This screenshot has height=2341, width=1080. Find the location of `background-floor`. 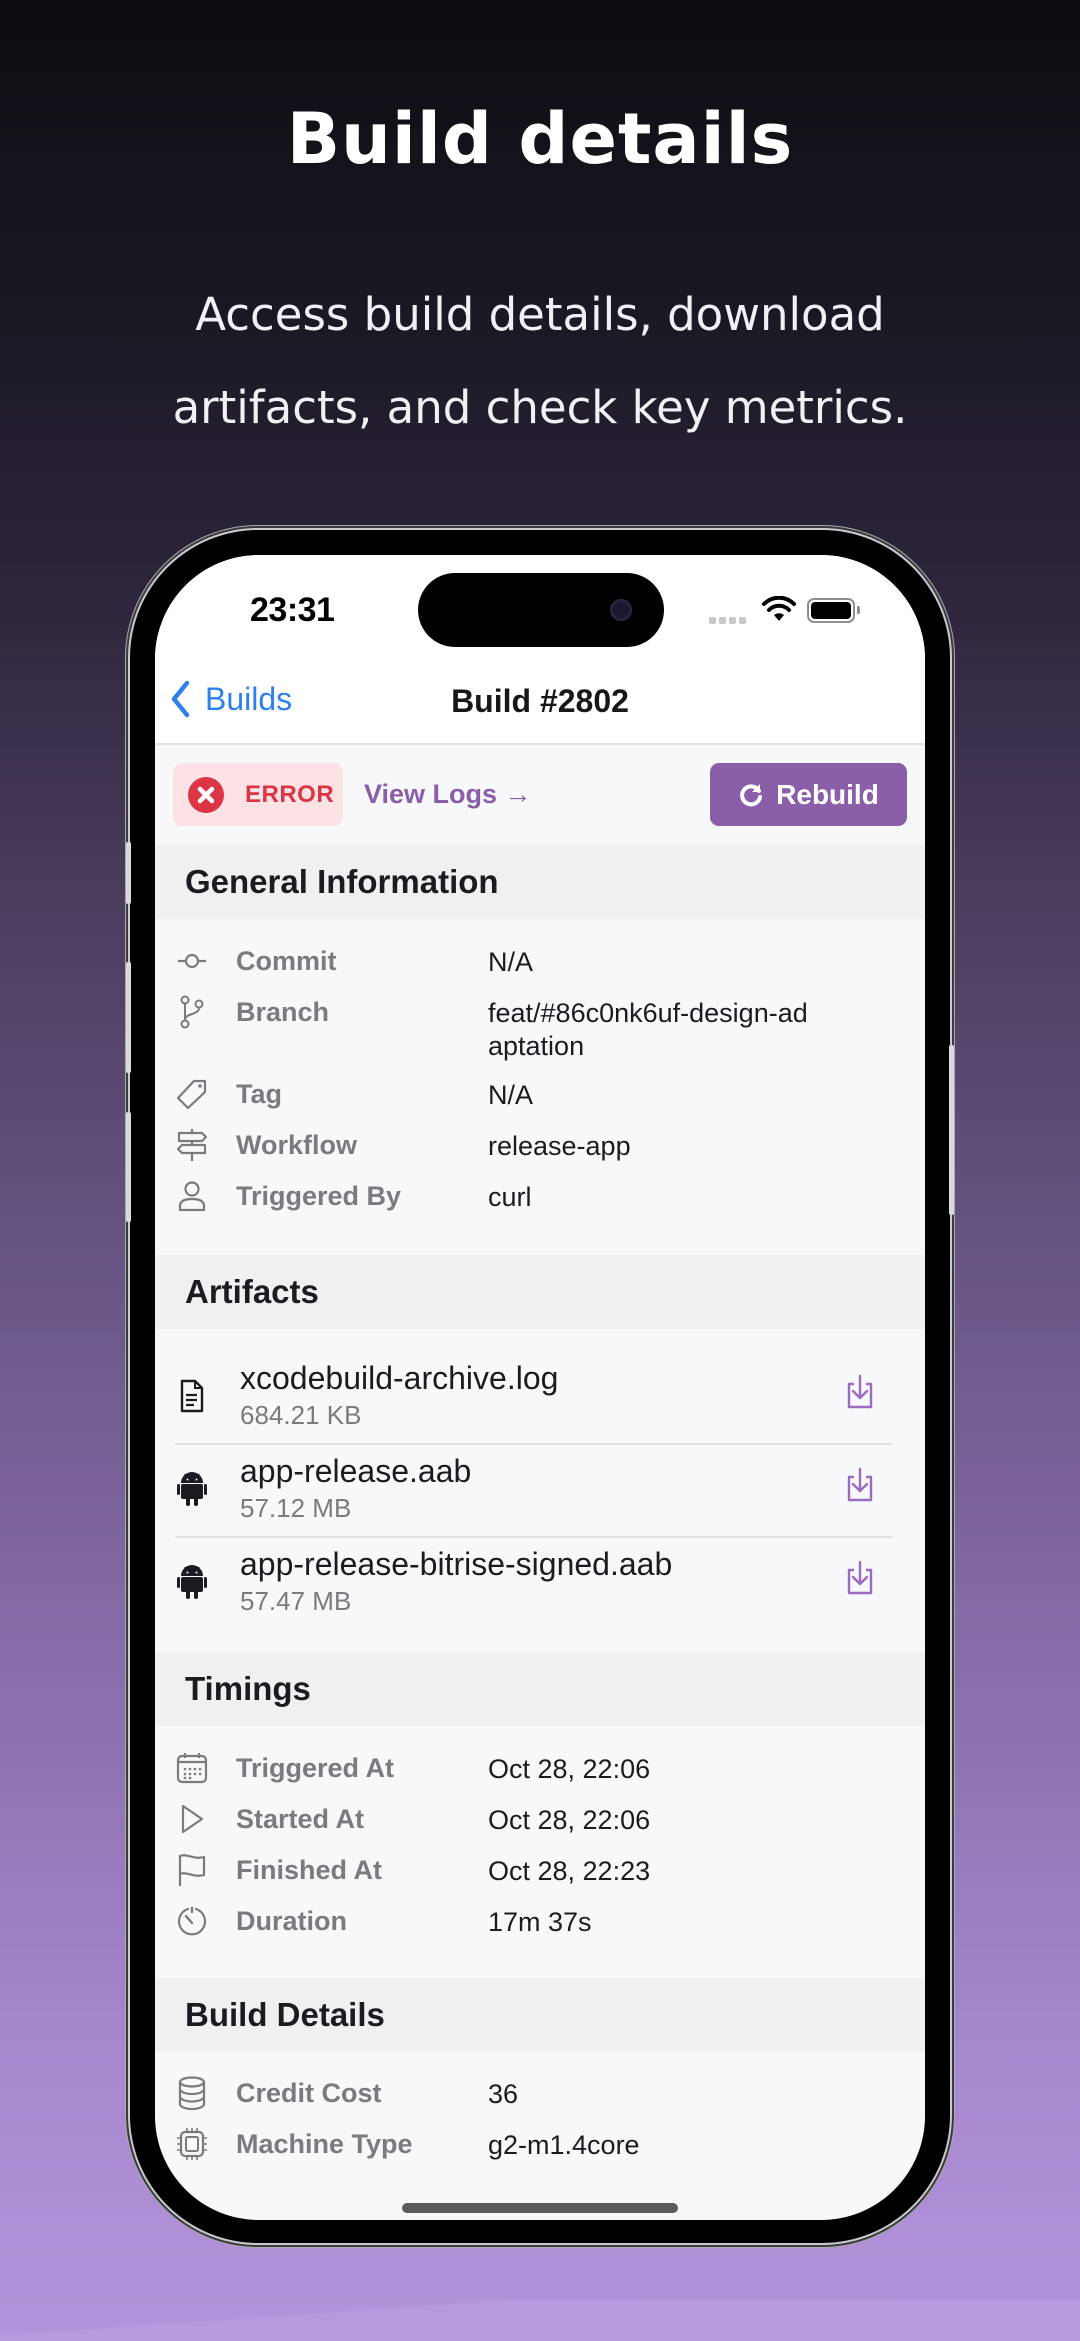

background-floor is located at coordinates (540, 2320).